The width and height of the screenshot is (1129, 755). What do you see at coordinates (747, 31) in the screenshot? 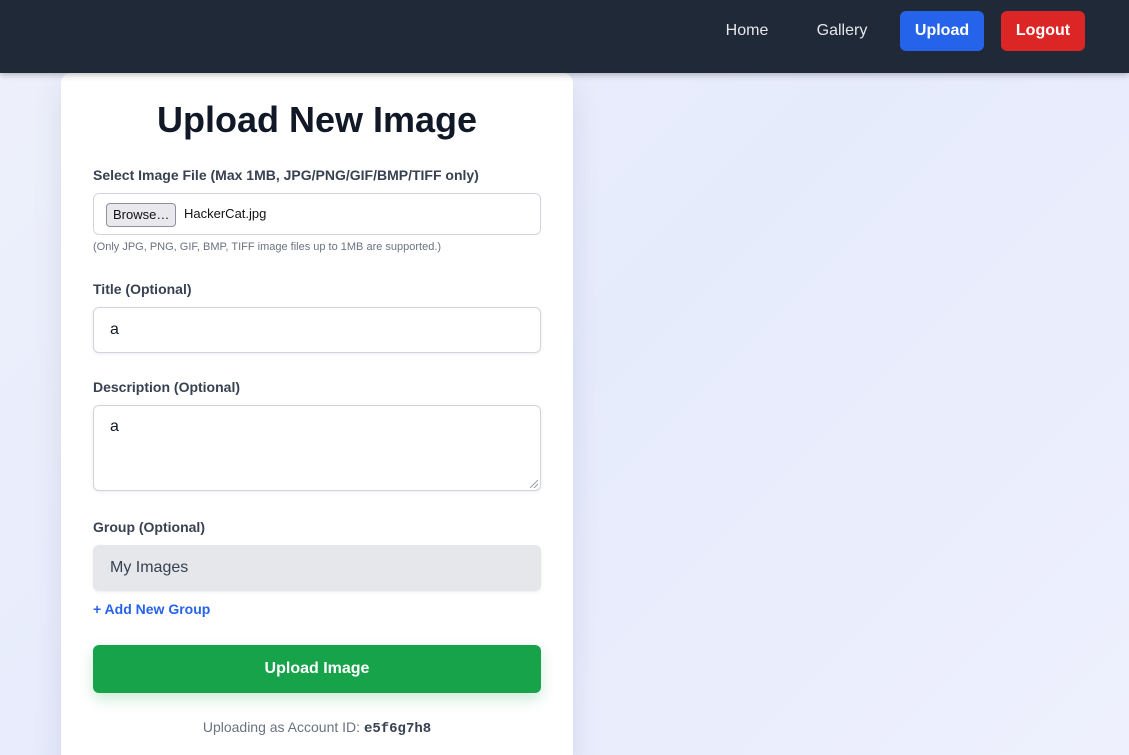
I see `nav-home-link: Home` at bounding box center [747, 31].